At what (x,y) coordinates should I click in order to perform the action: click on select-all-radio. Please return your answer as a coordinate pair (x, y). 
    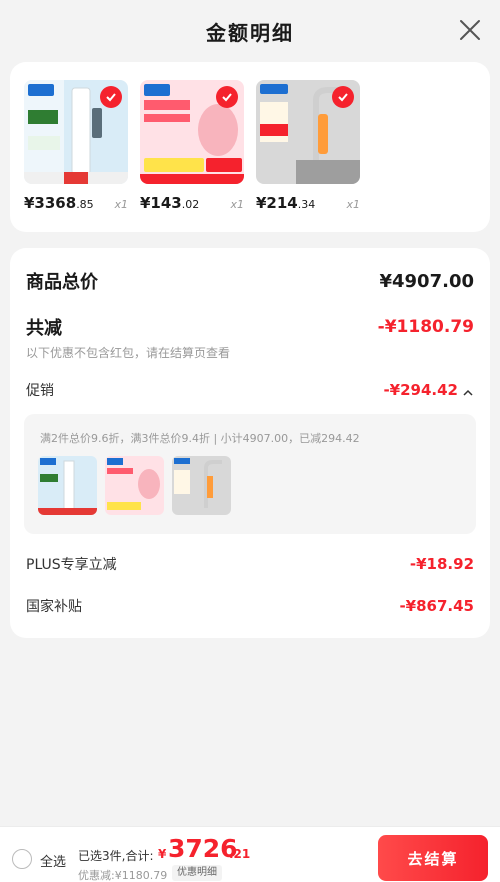
    Looking at the image, I should click on (22, 859).